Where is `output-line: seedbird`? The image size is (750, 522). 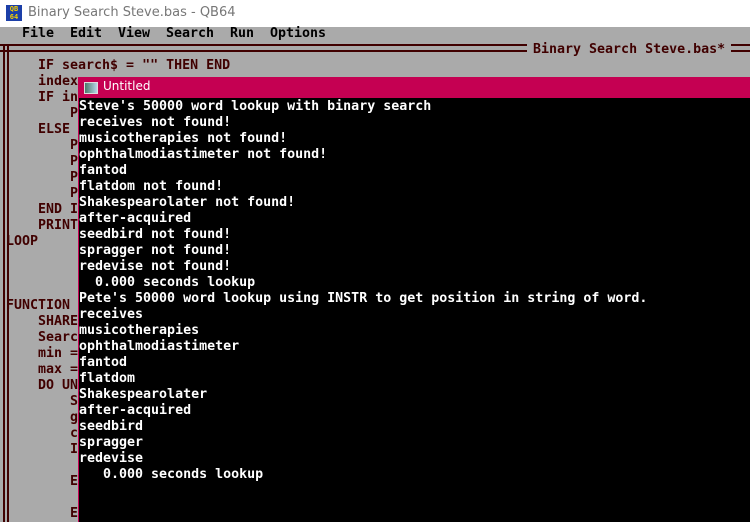 output-line: seedbird is located at coordinates (111, 426).